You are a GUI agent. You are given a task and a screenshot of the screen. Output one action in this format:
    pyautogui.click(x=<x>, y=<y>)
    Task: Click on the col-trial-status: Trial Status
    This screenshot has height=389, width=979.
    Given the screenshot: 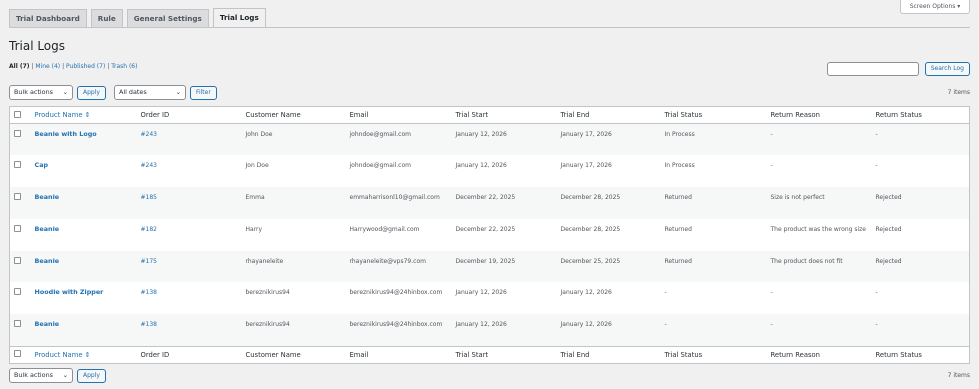 What is the action you would take?
    pyautogui.click(x=713, y=115)
    